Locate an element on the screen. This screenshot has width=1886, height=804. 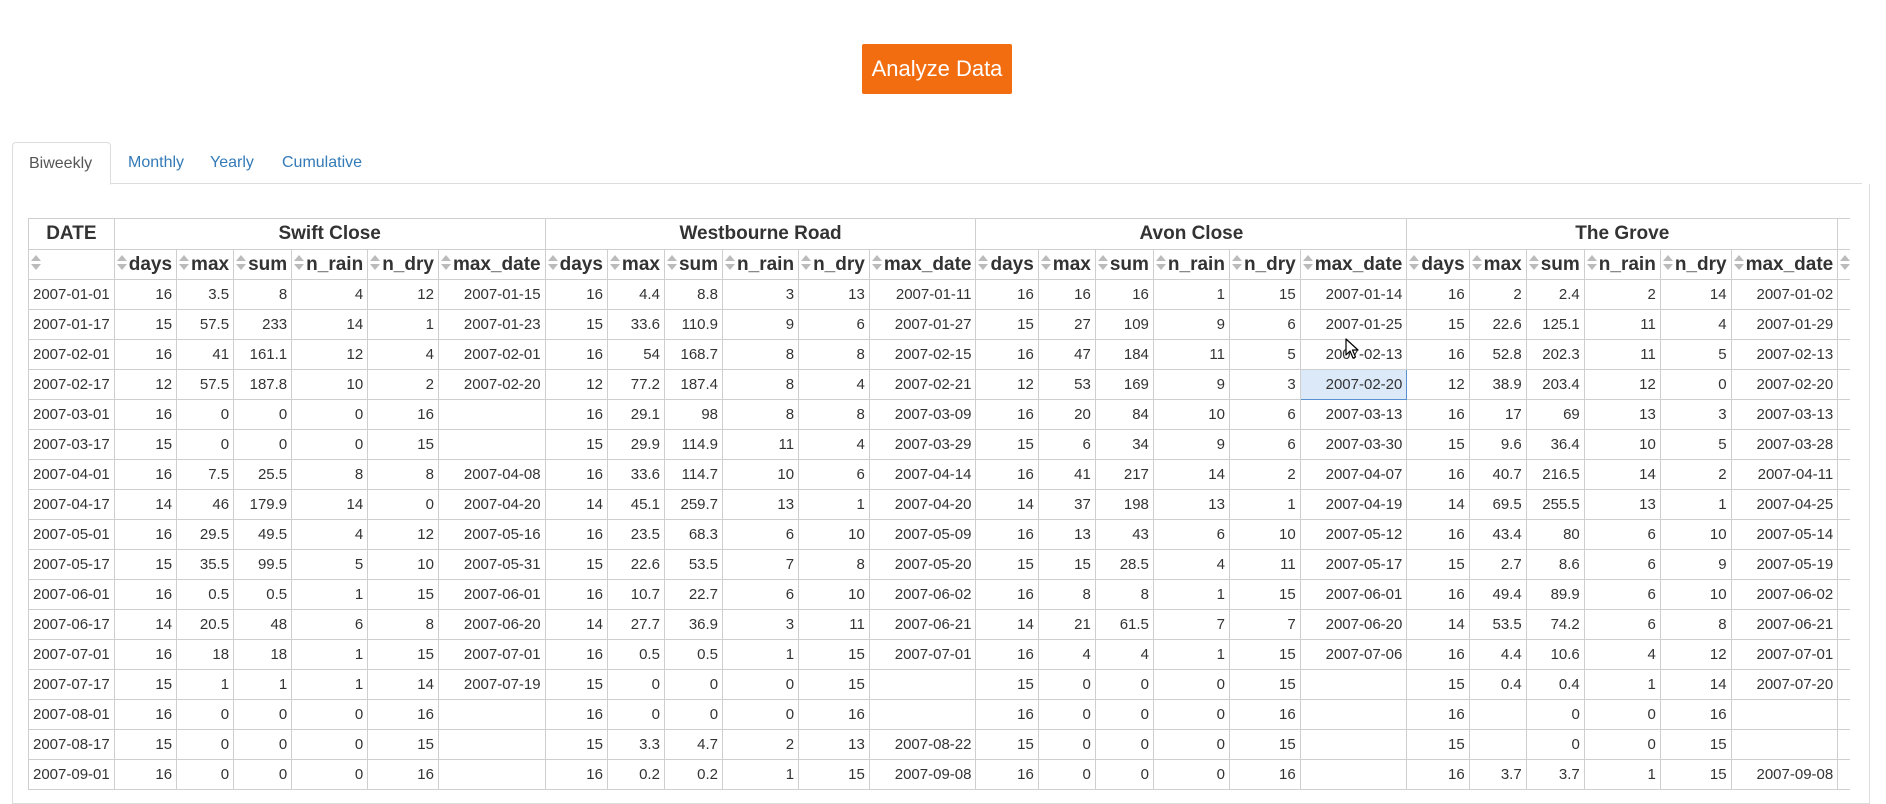
table-cell: 99.5 is located at coordinates (263, 564).